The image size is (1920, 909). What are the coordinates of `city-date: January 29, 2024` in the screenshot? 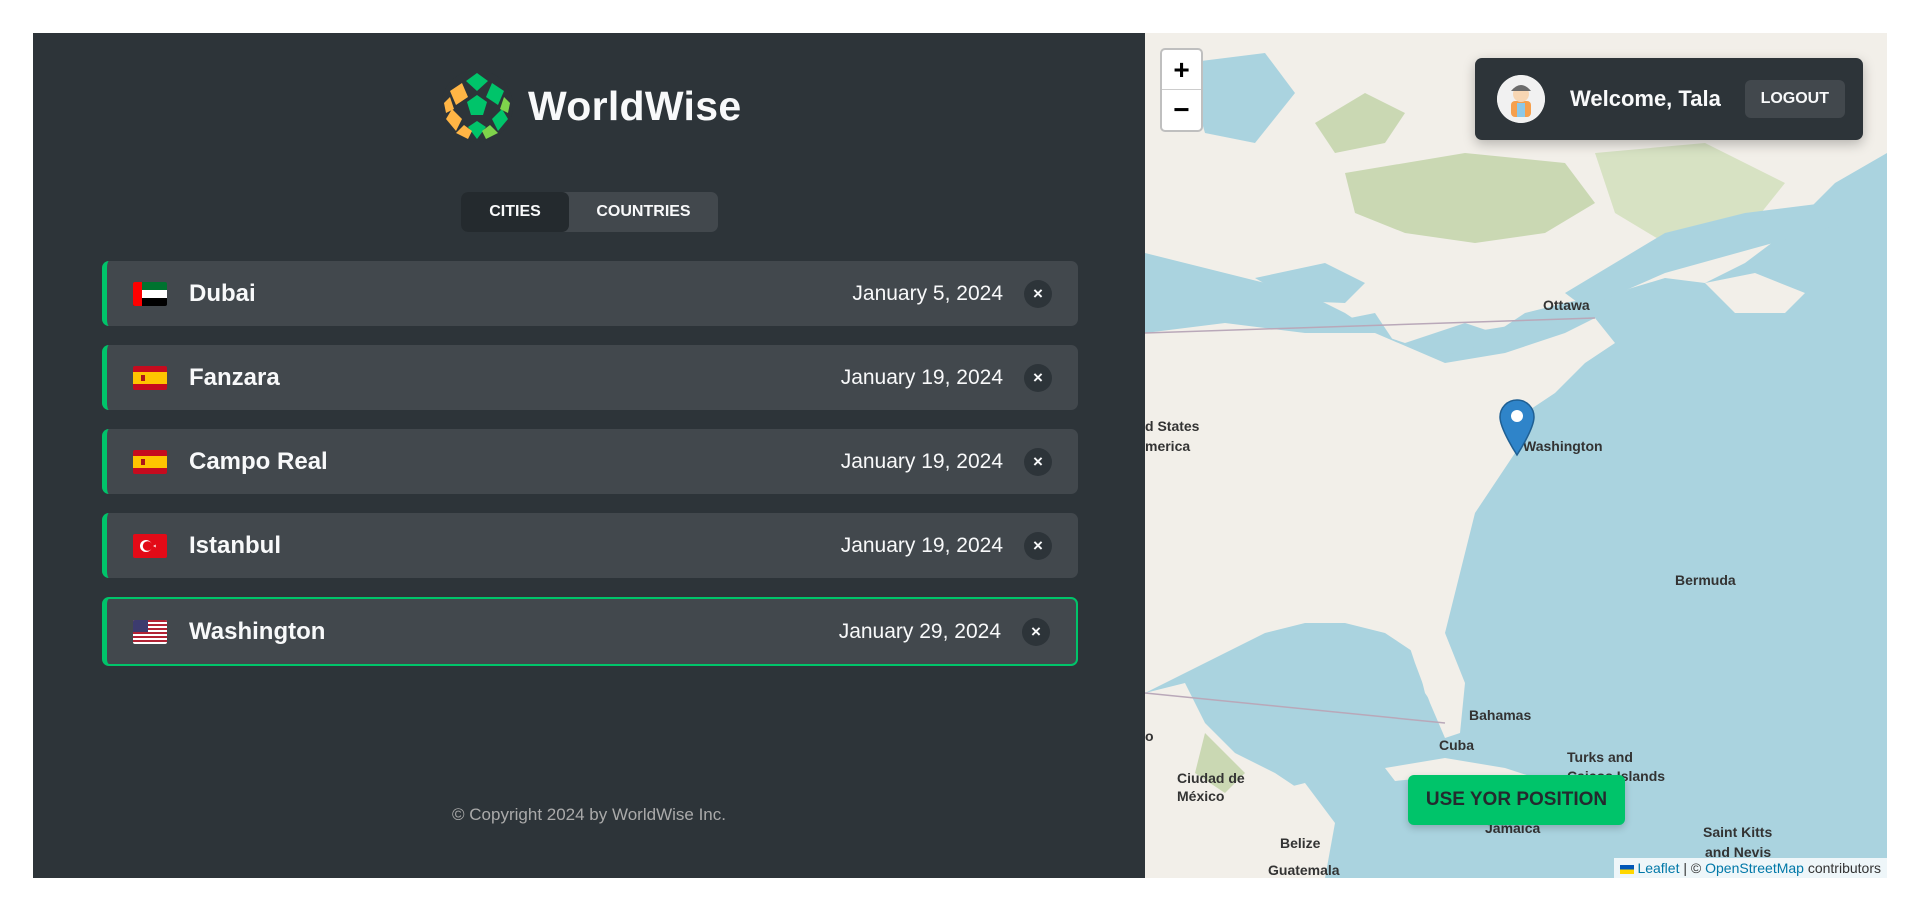 It's located at (919, 631).